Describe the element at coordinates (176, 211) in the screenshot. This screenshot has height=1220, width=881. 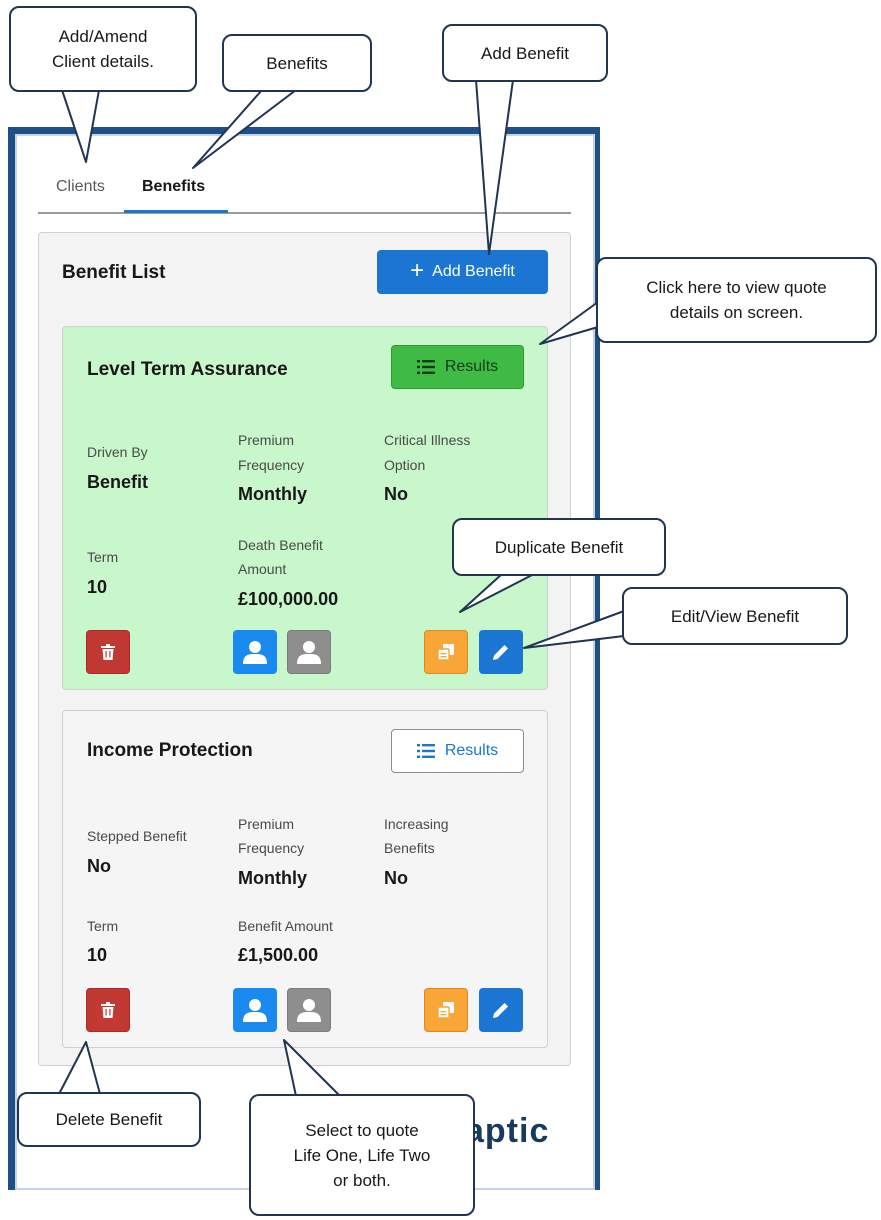
I see `tab-active-indicator` at that location.